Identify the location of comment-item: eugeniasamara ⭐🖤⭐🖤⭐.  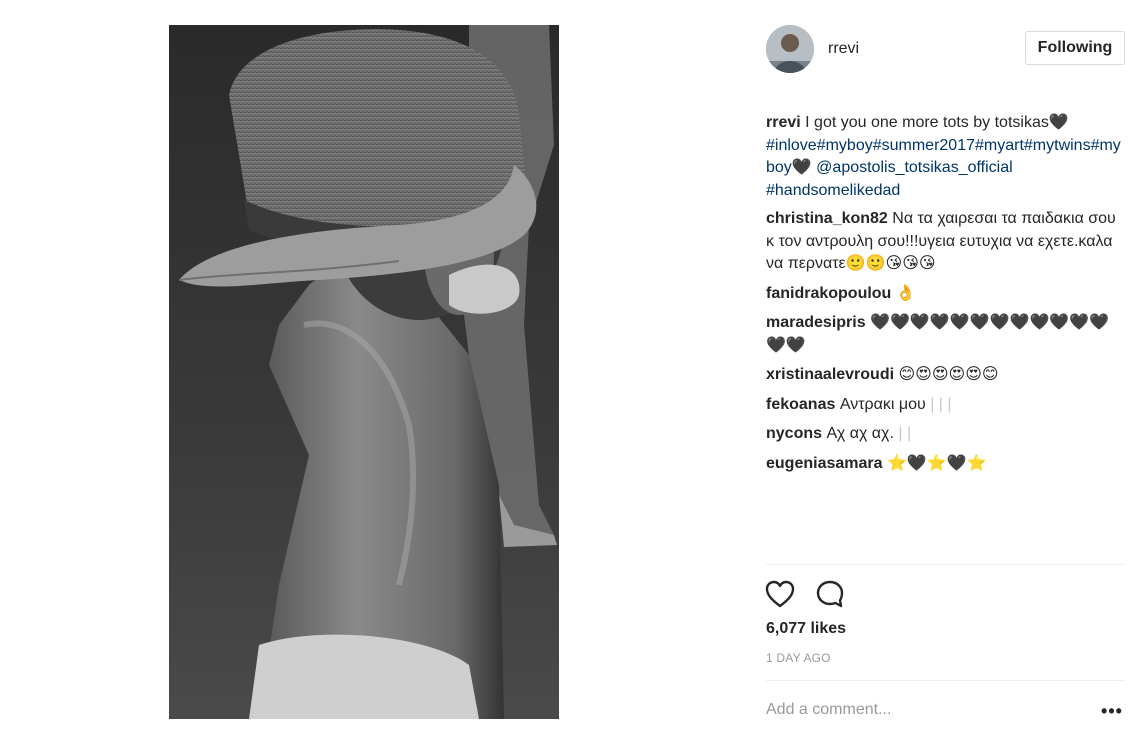
(945, 464).